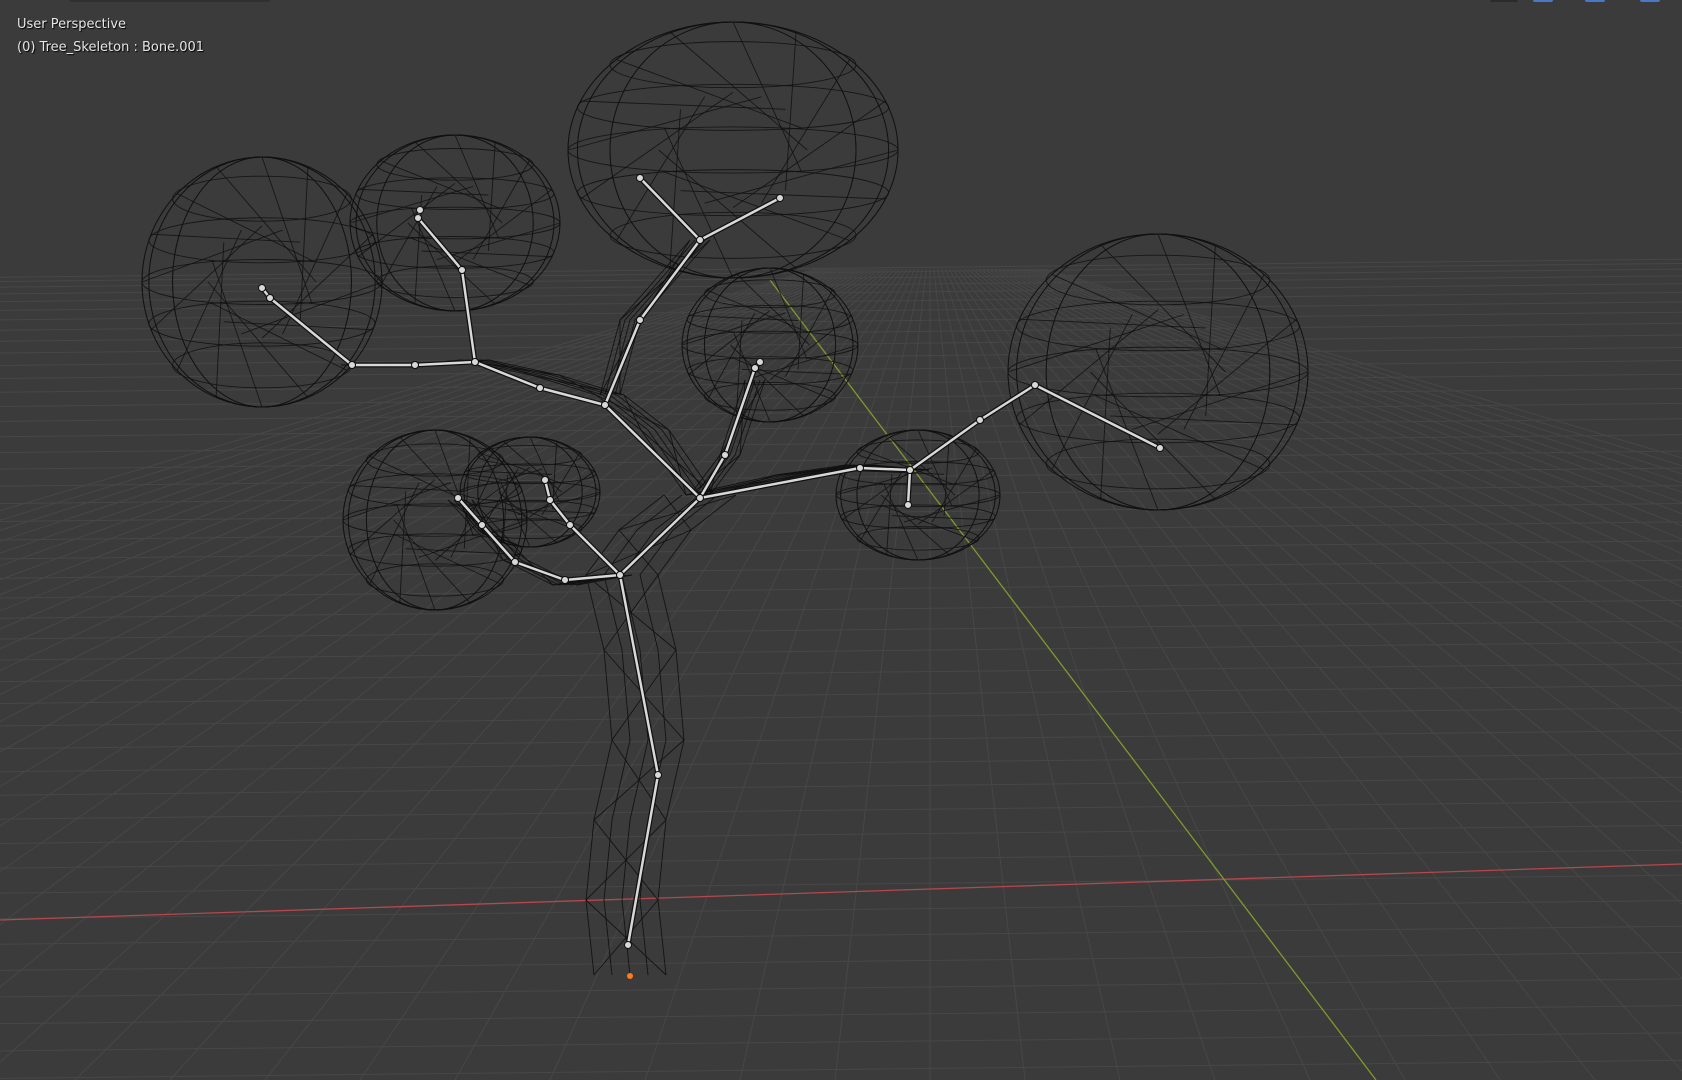 The image size is (1682, 1080). I want to click on x-axis-line, so click(841, 892).